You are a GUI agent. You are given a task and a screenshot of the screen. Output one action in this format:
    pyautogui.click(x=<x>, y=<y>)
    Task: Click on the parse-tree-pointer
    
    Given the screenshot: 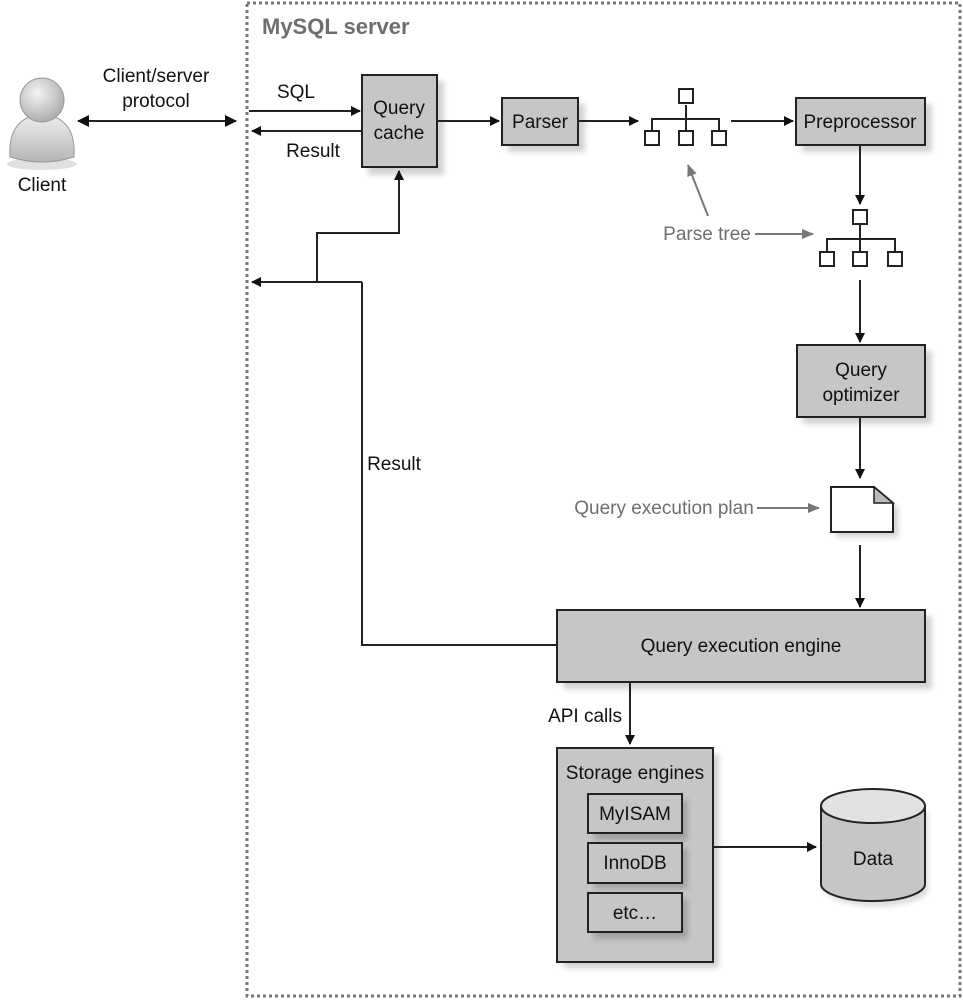 What is the action you would take?
    pyautogui.click(x=698, y=190)
    